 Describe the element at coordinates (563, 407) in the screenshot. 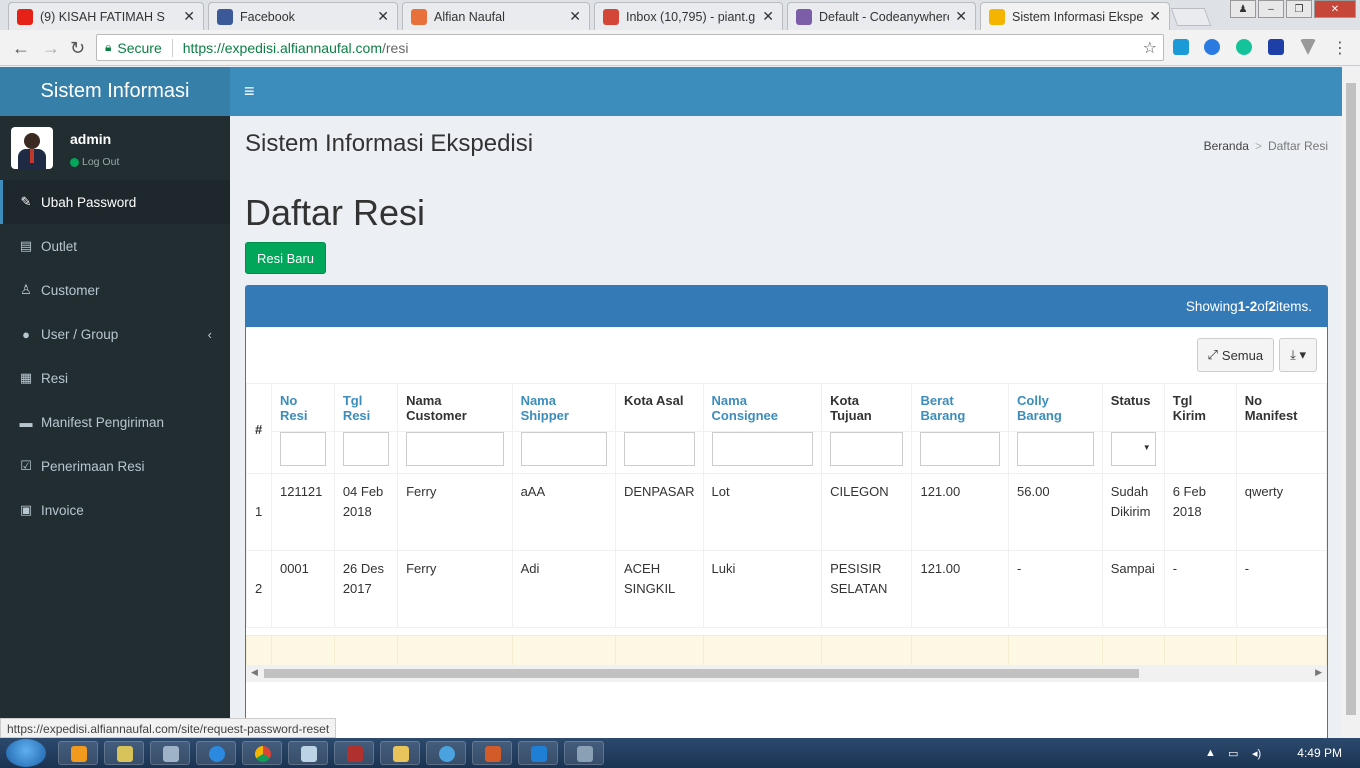

I see `column-header: Nama Shipper` at that location.